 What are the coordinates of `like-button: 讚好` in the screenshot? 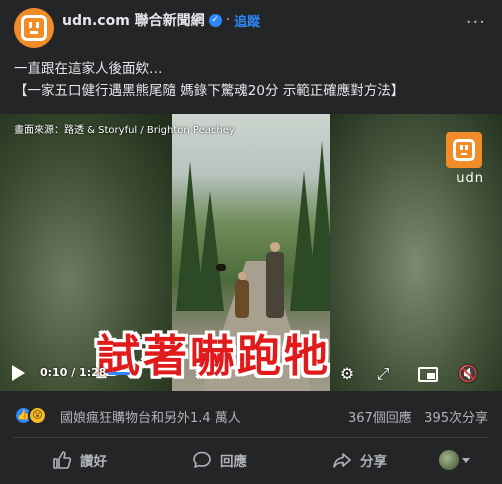 It's located at (79, 460).